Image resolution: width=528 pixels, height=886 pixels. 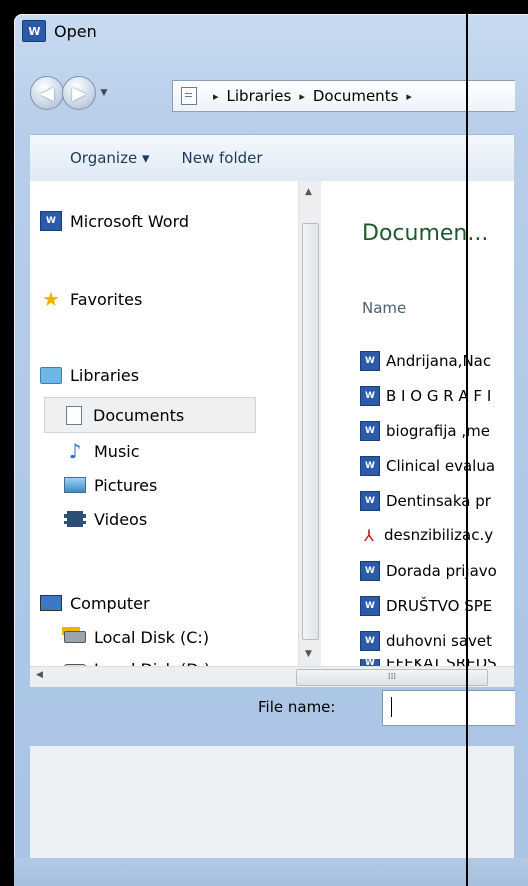 I want to click on organize-button: Organize ▾, so click(x=98, y=158).